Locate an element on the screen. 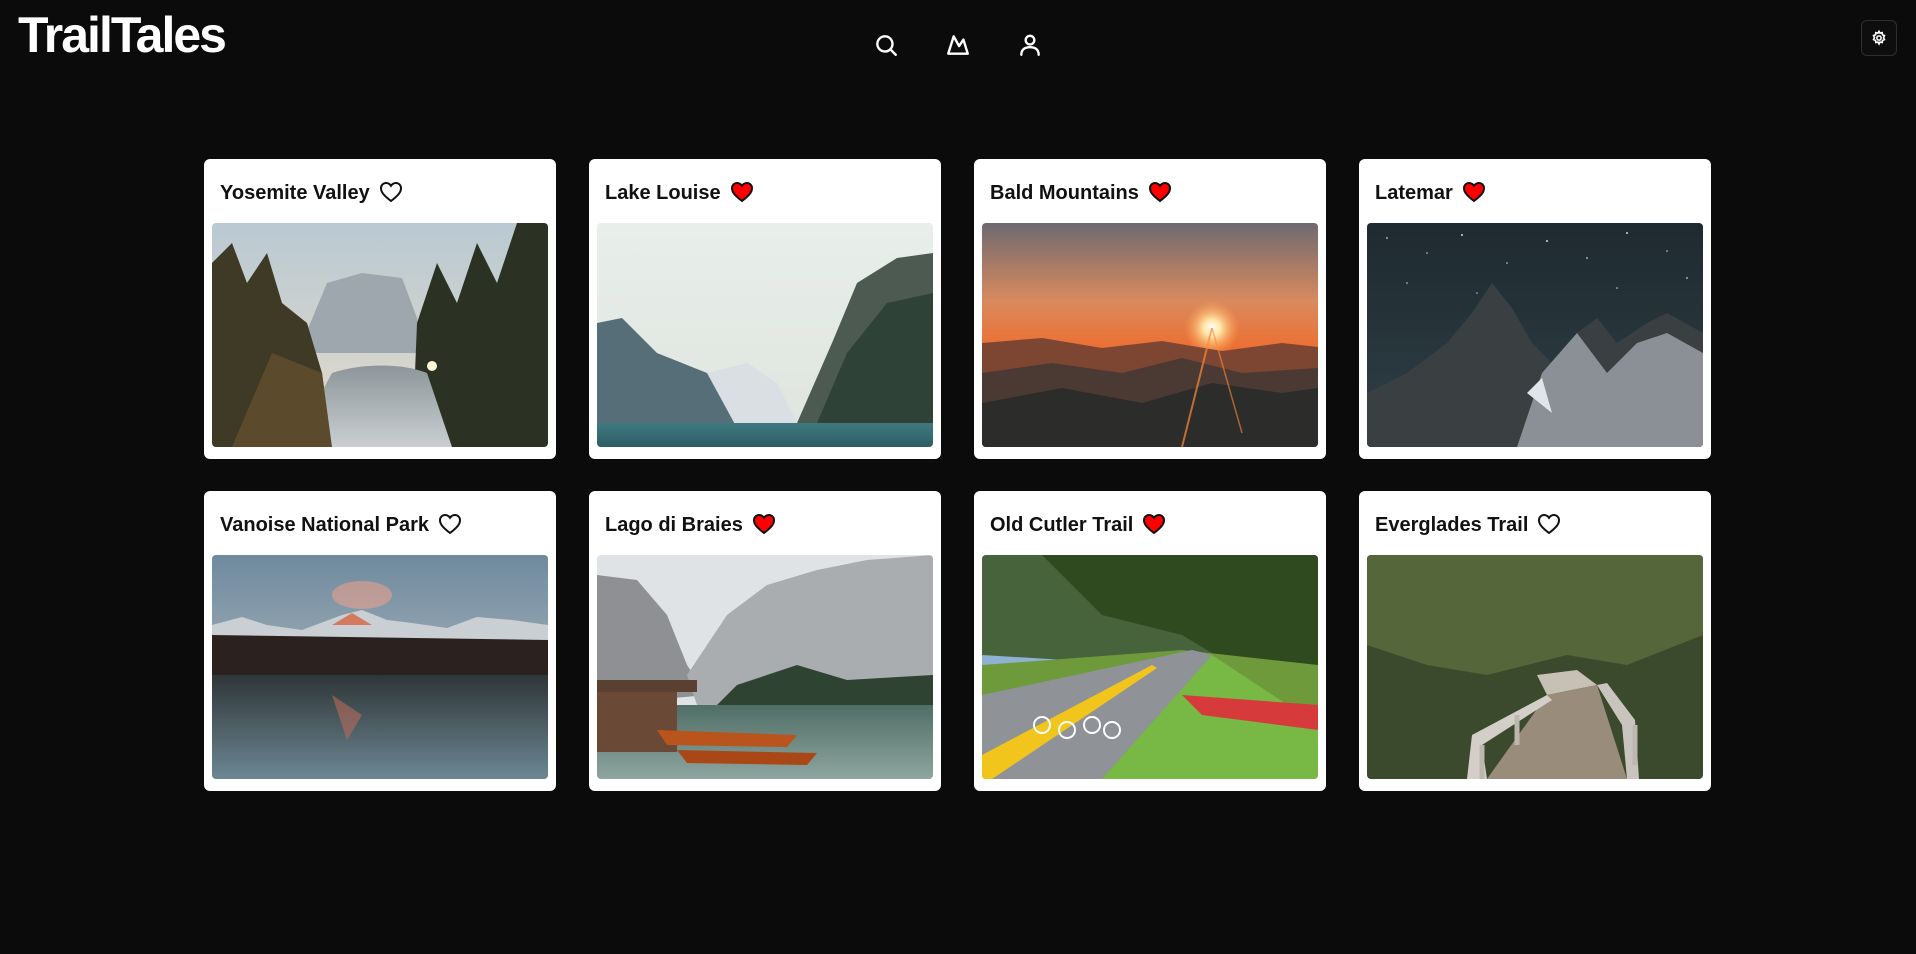 Image resolution: width=1916 pixels, height=954 pixels. trail-card: Vanoise National Park is located at coordinates (380, 641).